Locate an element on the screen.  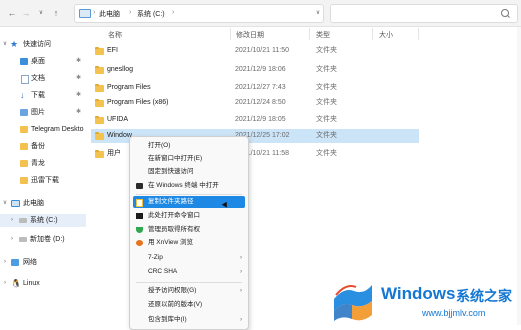
menu-item-open-cmd: 此处打开命令窗口 is located at coordinates (189, 216).